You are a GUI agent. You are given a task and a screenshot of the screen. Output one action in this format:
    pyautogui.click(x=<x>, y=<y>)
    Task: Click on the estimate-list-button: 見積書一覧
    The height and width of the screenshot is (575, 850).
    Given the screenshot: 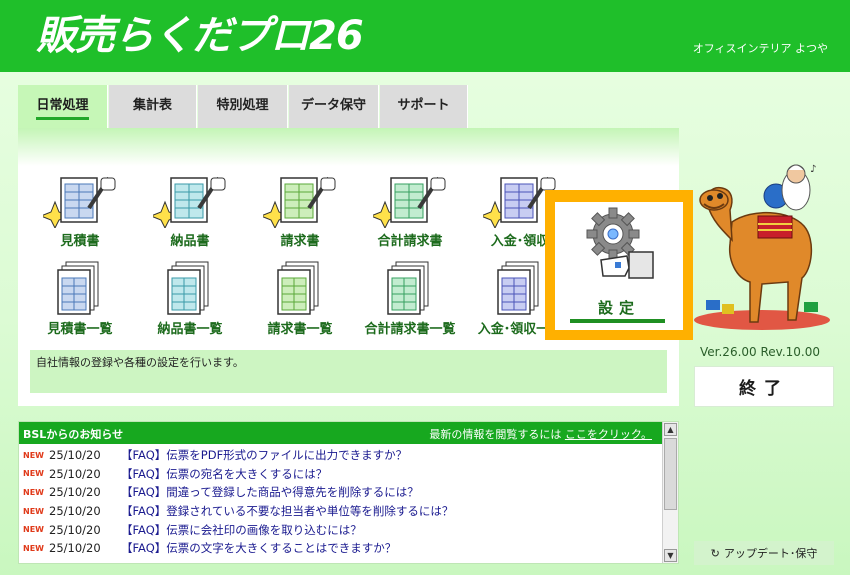 What is the action you would take?
    pyautogui.click(x=80, y=300)
    